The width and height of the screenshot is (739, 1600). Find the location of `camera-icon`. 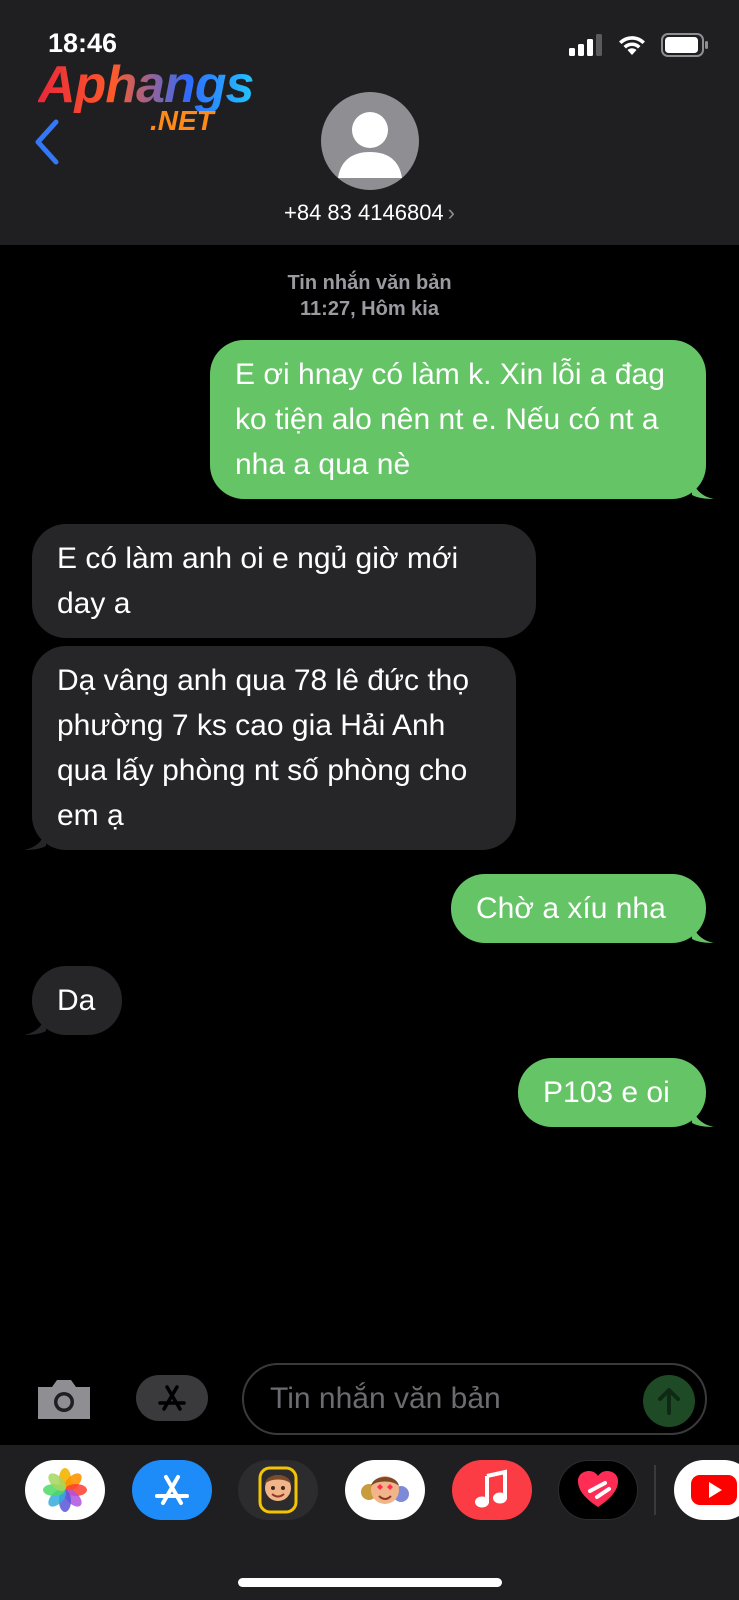

camera-icon is located at coordinates (64, 1399).